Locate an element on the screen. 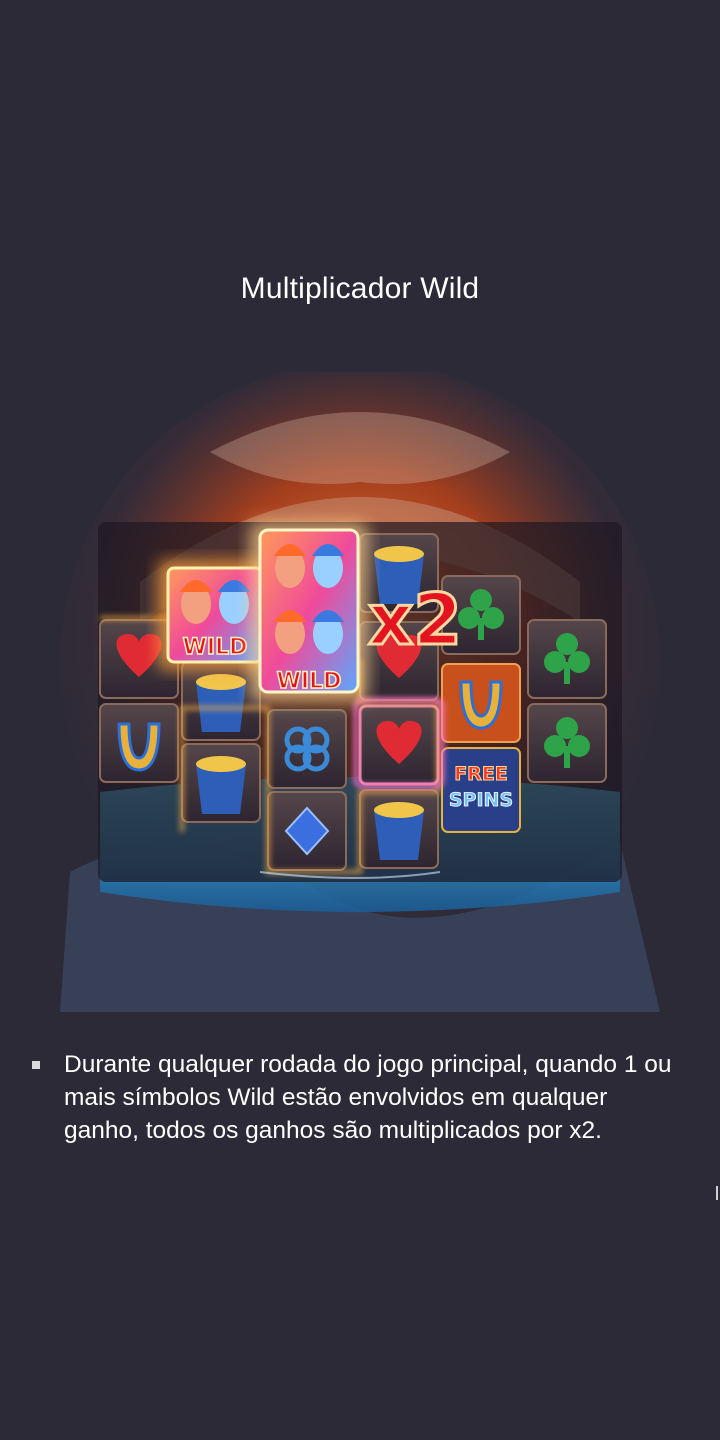 This screenshot has height=1440, width=720. diamond-icon is located at coordinates (307, 831).